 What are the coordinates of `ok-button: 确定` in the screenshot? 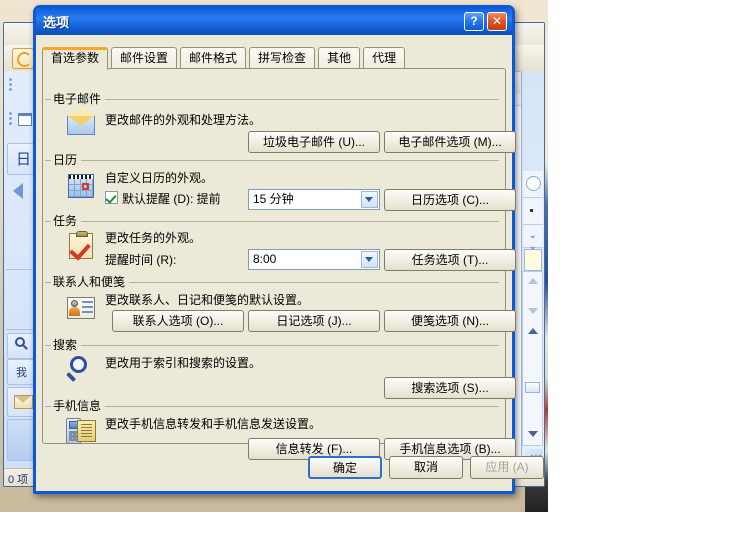 It's located at (345, 467).